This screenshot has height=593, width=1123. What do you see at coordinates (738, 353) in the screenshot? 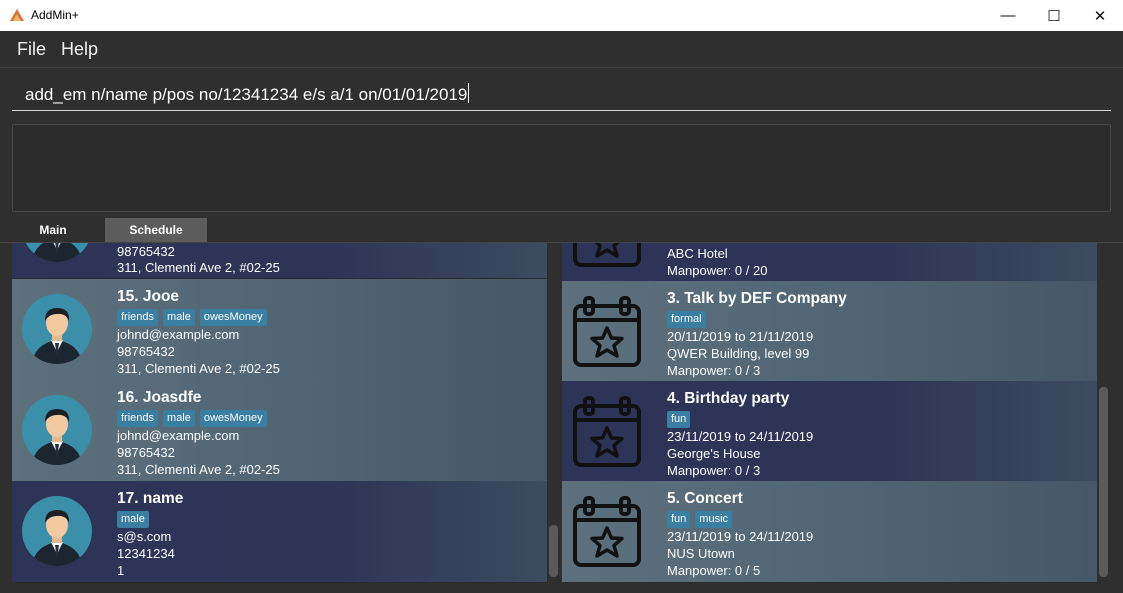
I see `event-venue: QWER Building, level 99` at bounding box center [738, 353].